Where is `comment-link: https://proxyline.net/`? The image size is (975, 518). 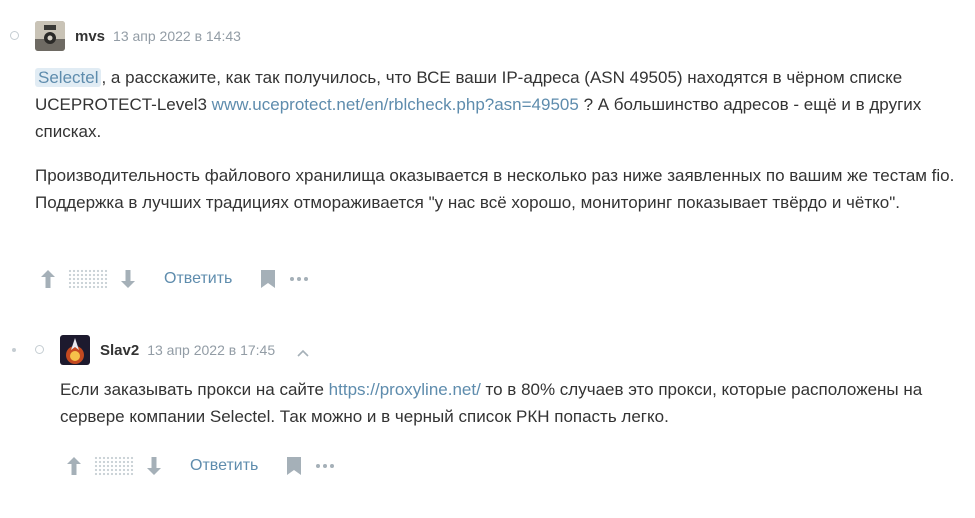
comment-link: https://proxyline.net/ is located at coordinates (405, 389).